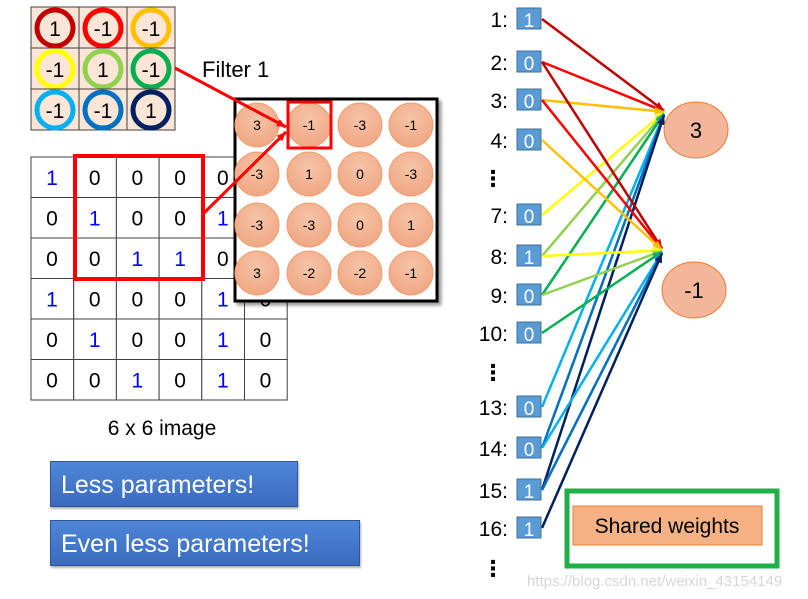  I want to click on input-index-label: 14:, so click(493, 449).